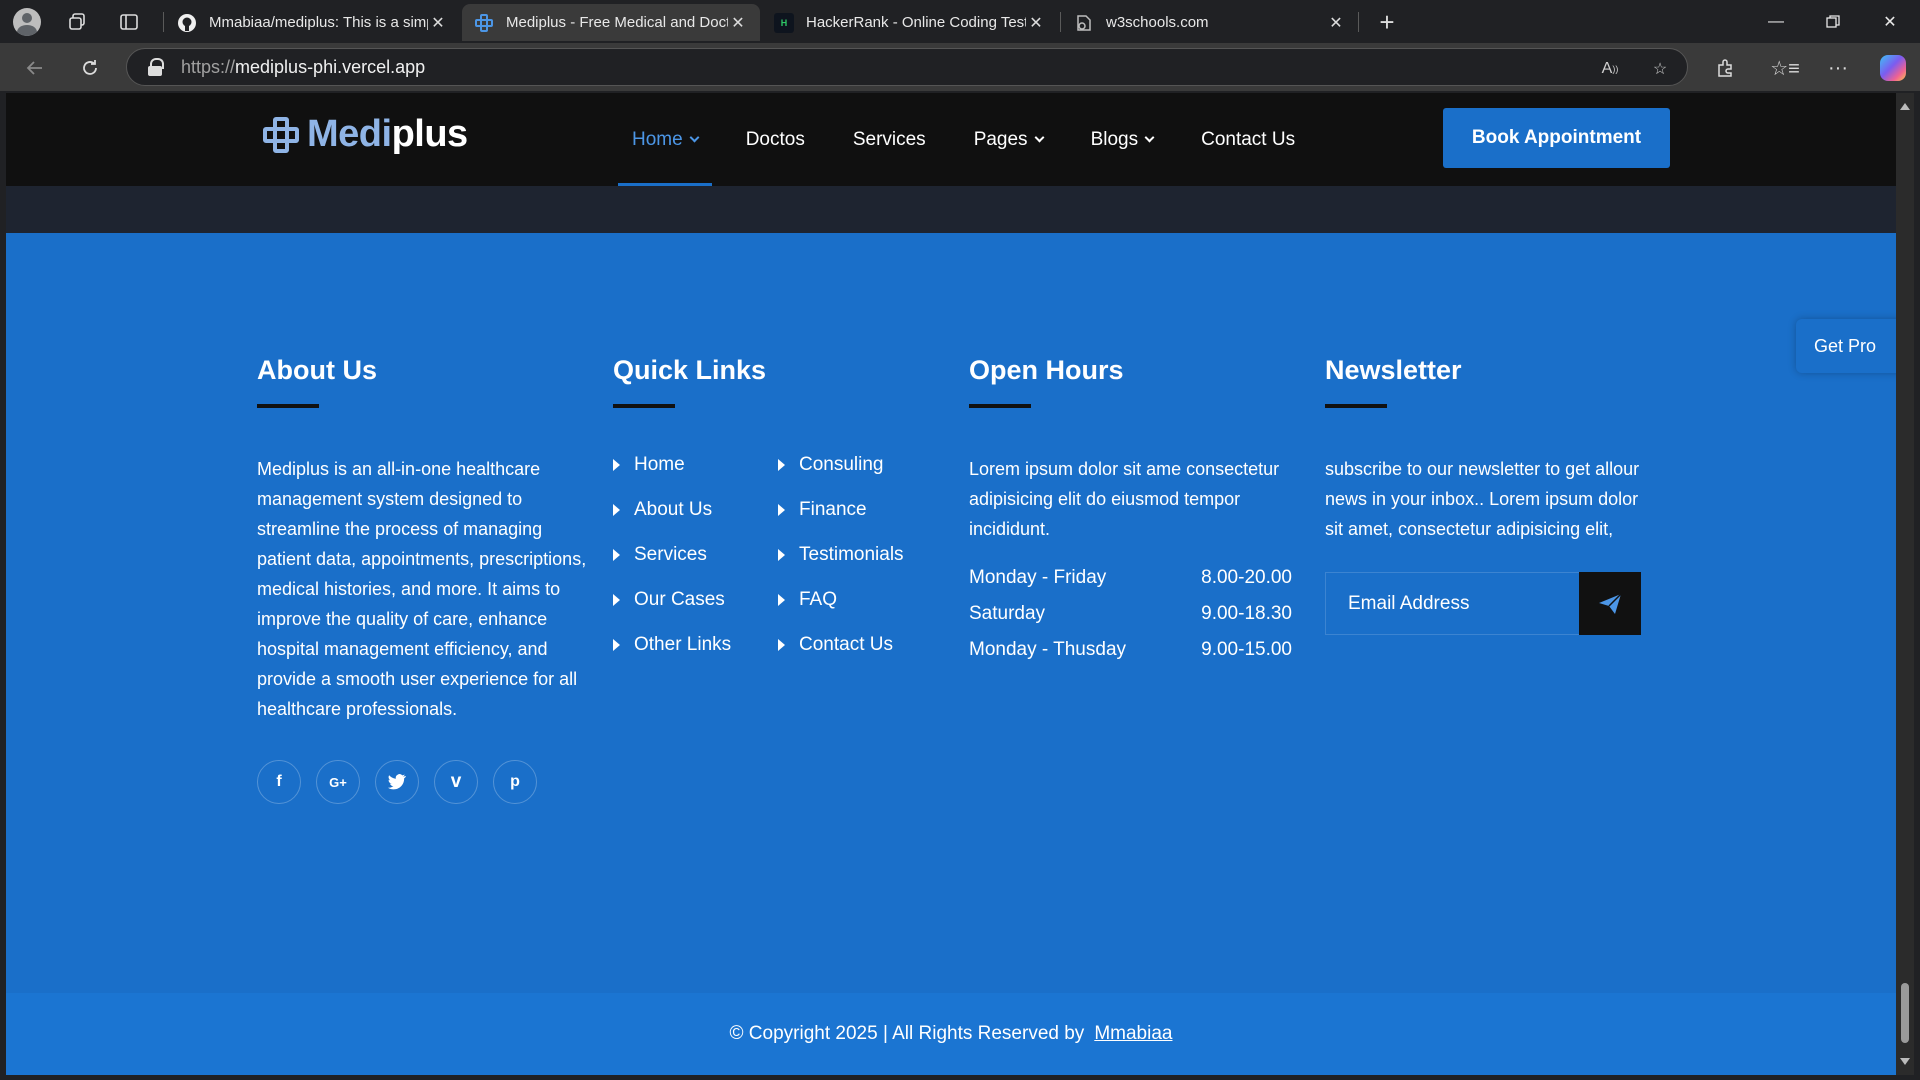 The image size is (1920, 1080). I want to click on lock-icon, so click(156, 67).